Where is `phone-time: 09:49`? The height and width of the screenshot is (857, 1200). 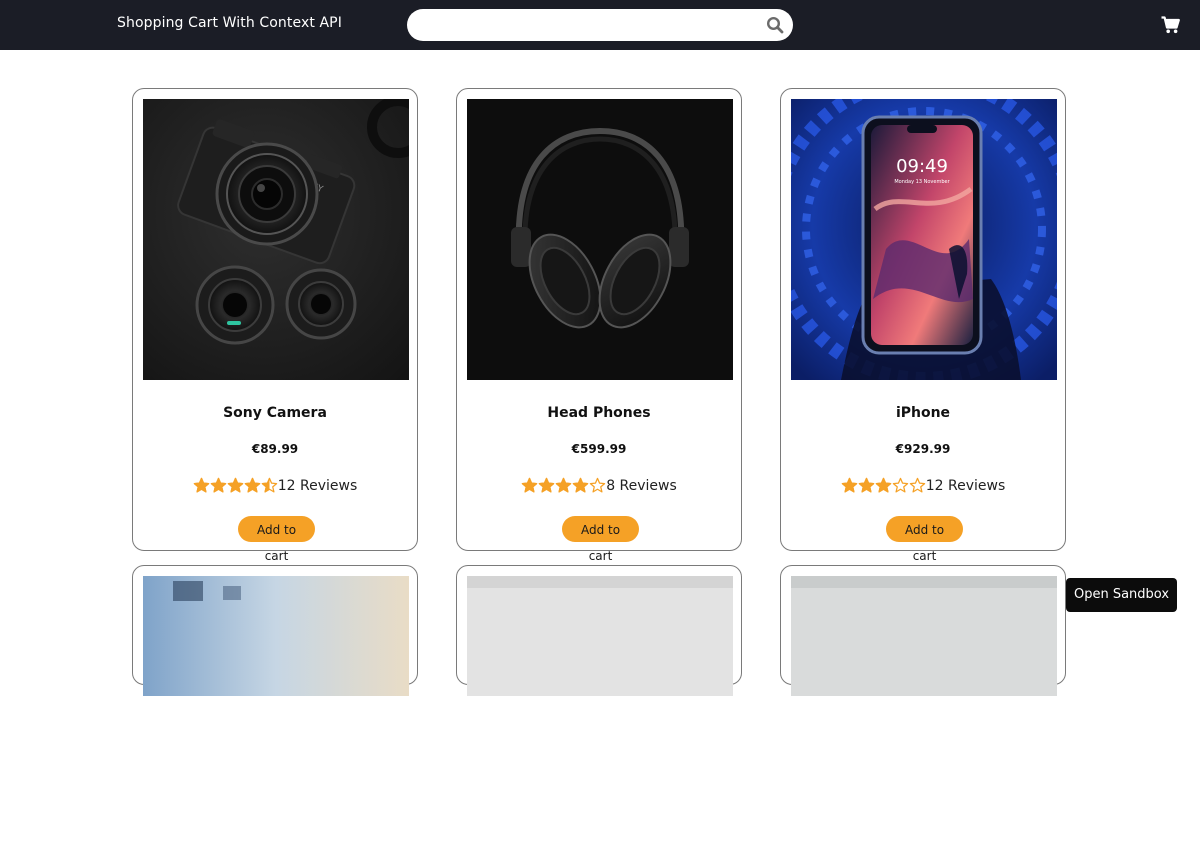 phone-time: 09:49 is located at coordinates (922, 166).